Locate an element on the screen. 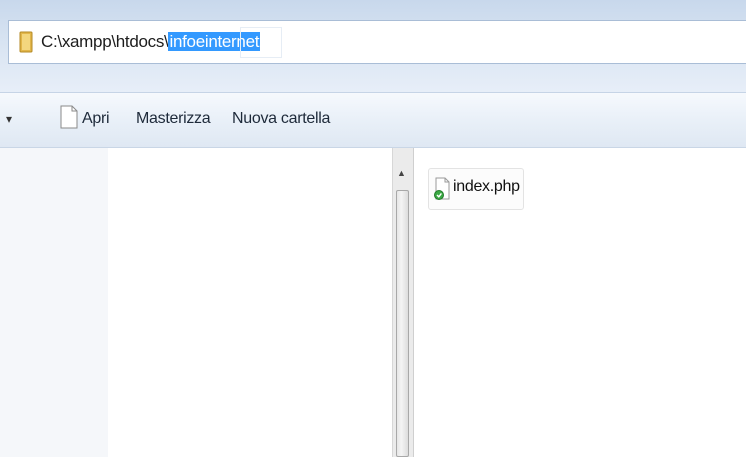  php-file-icon is located at coordinates (442, 188).